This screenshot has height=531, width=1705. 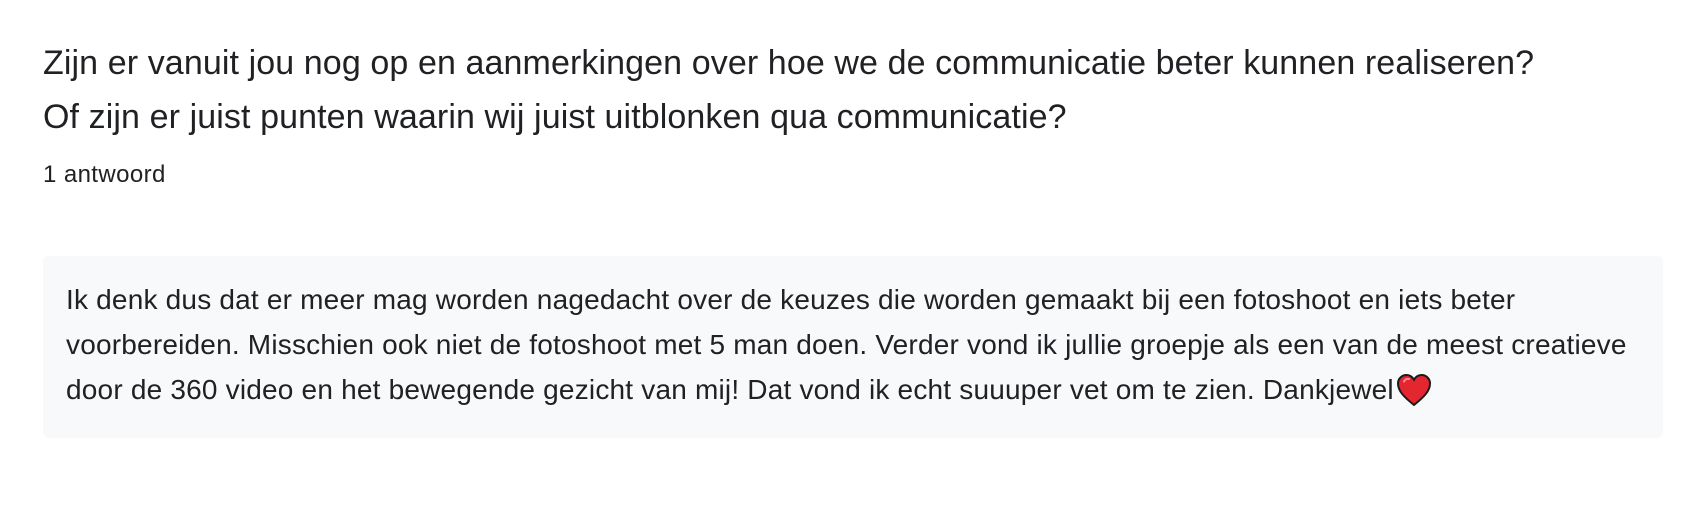 I want to click on heart-icon, so click(x=1414, y=390).